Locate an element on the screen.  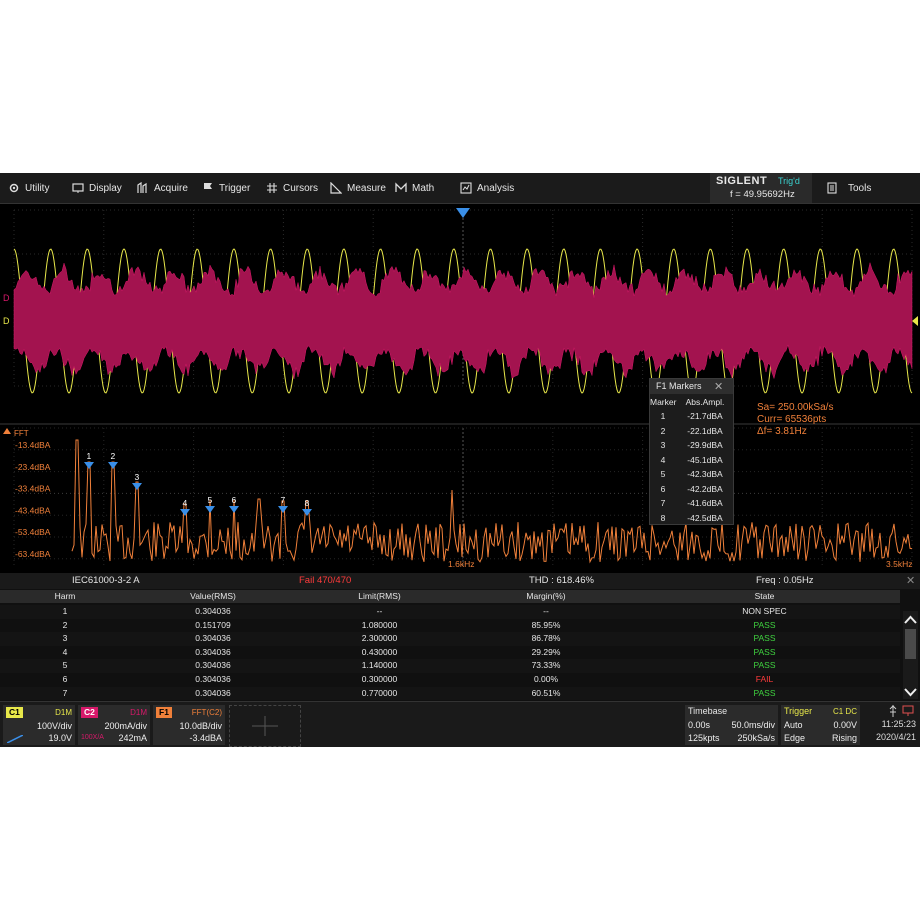
menu-acquire: Acquire is located at coordinates (162, 188).